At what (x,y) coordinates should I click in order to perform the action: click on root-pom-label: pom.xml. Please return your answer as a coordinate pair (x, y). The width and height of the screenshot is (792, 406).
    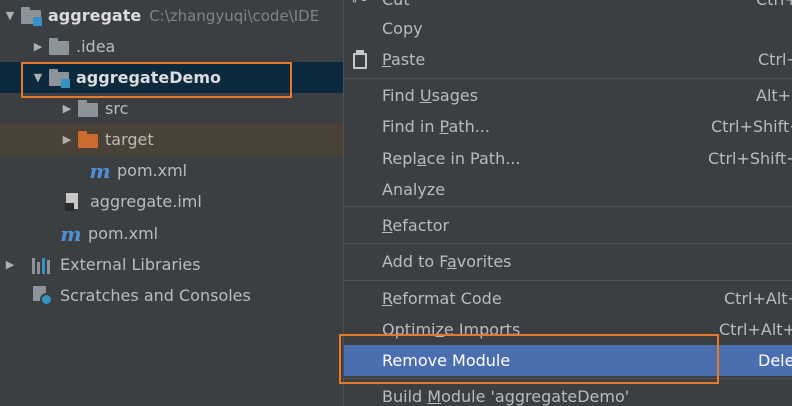
    Looking at the image, I should click on (123, 233).